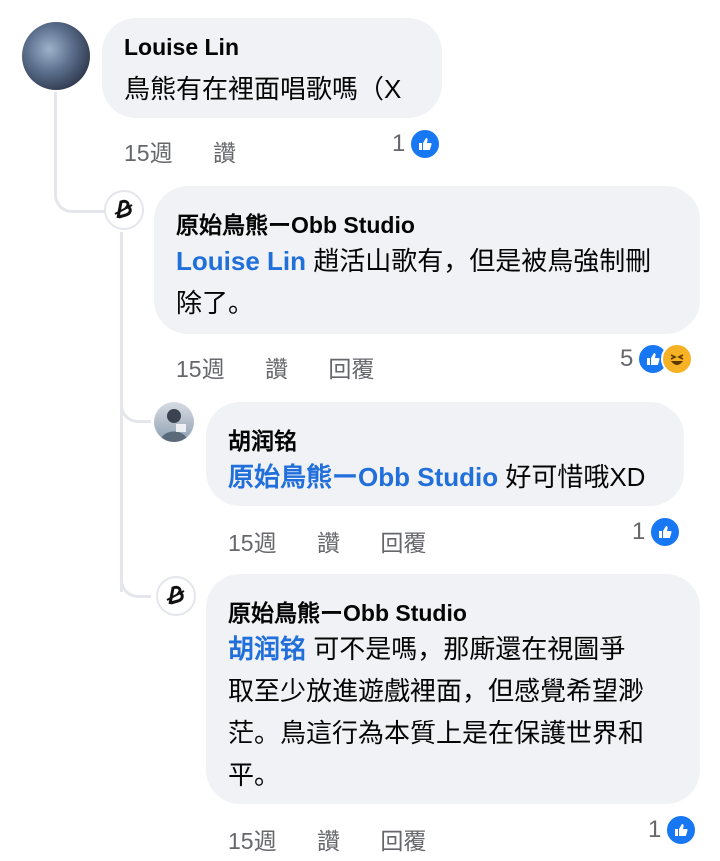  Describe the element at coordinates (241, 261) in the screenshot. I see `mention-link: Louise Lin` at that location.